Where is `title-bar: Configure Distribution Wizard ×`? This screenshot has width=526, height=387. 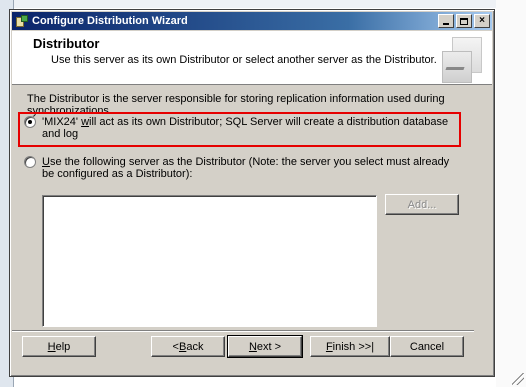 title-bar: Configure Distribution Wizard × is located at coordinates (252, 21).